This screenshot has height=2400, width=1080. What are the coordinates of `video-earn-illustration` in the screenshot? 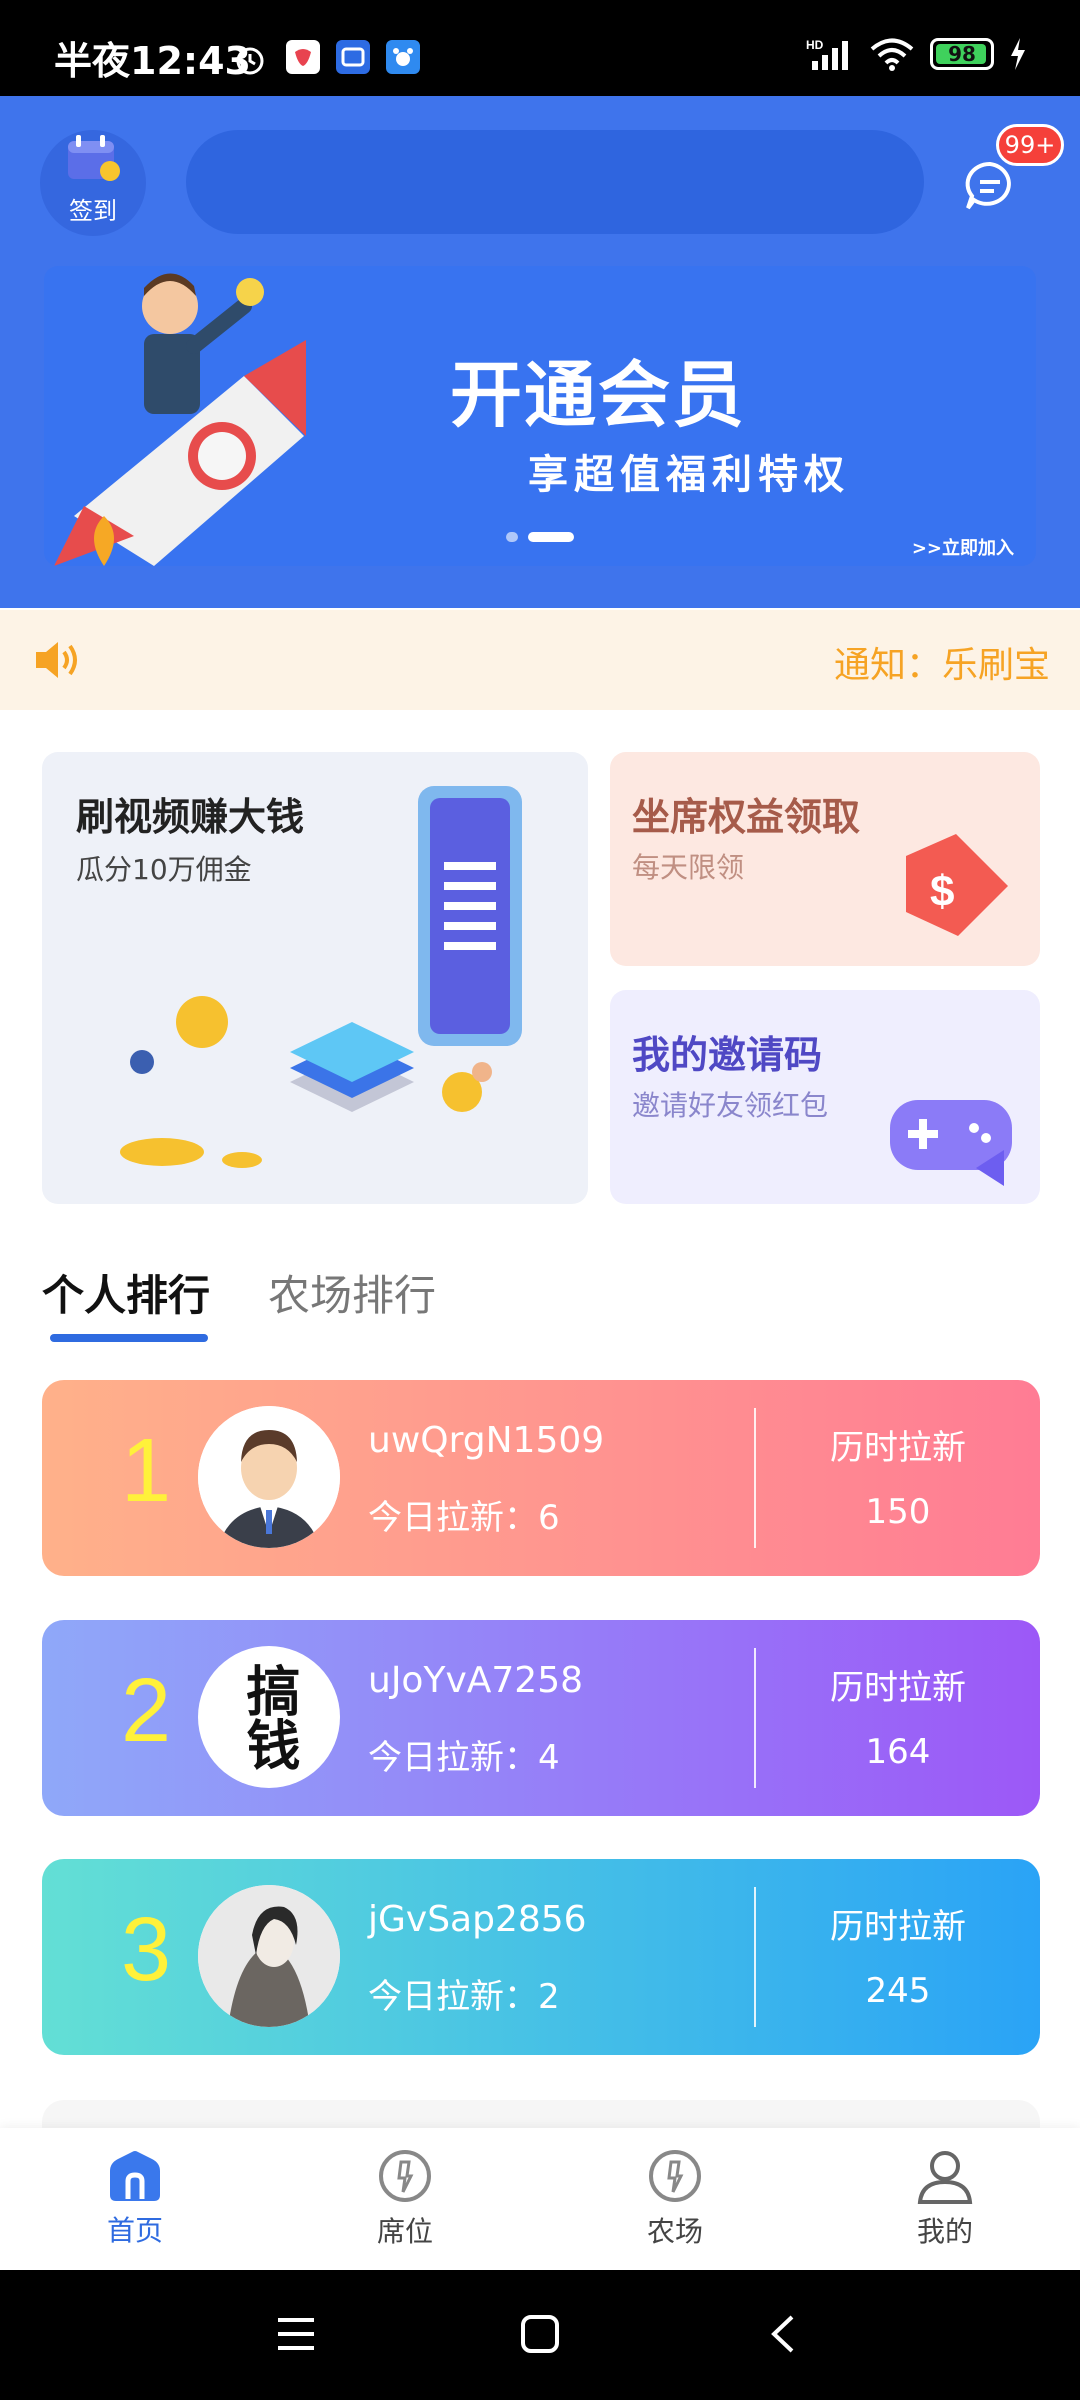 It's located at (321, 977).